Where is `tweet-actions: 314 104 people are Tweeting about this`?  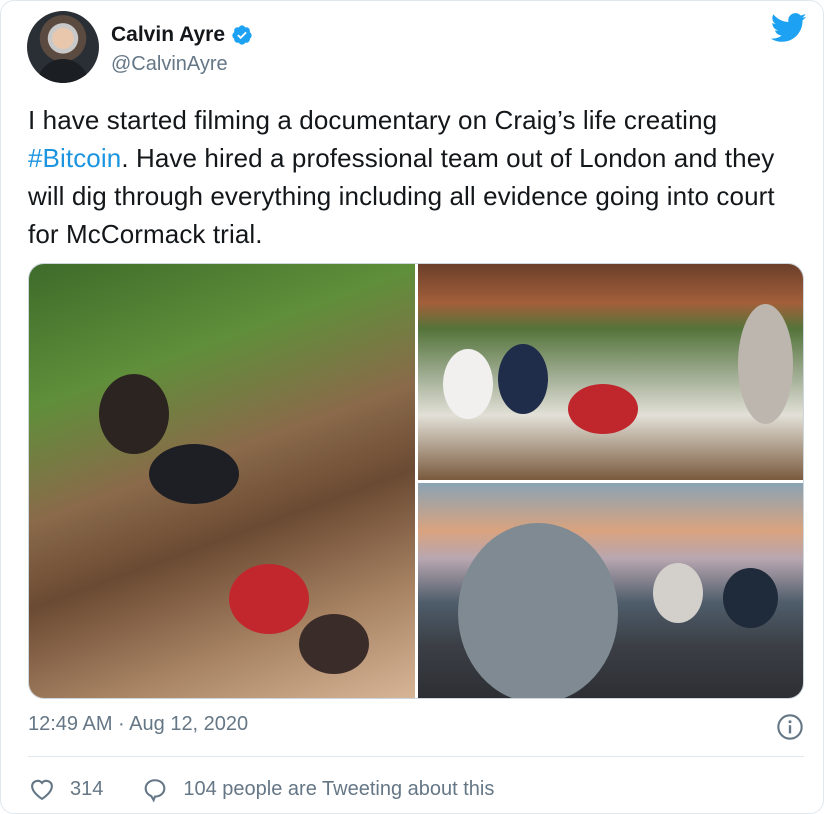
tweet-actions: 314 104 people are Tweeting about this is located at coordinates (280, 789).